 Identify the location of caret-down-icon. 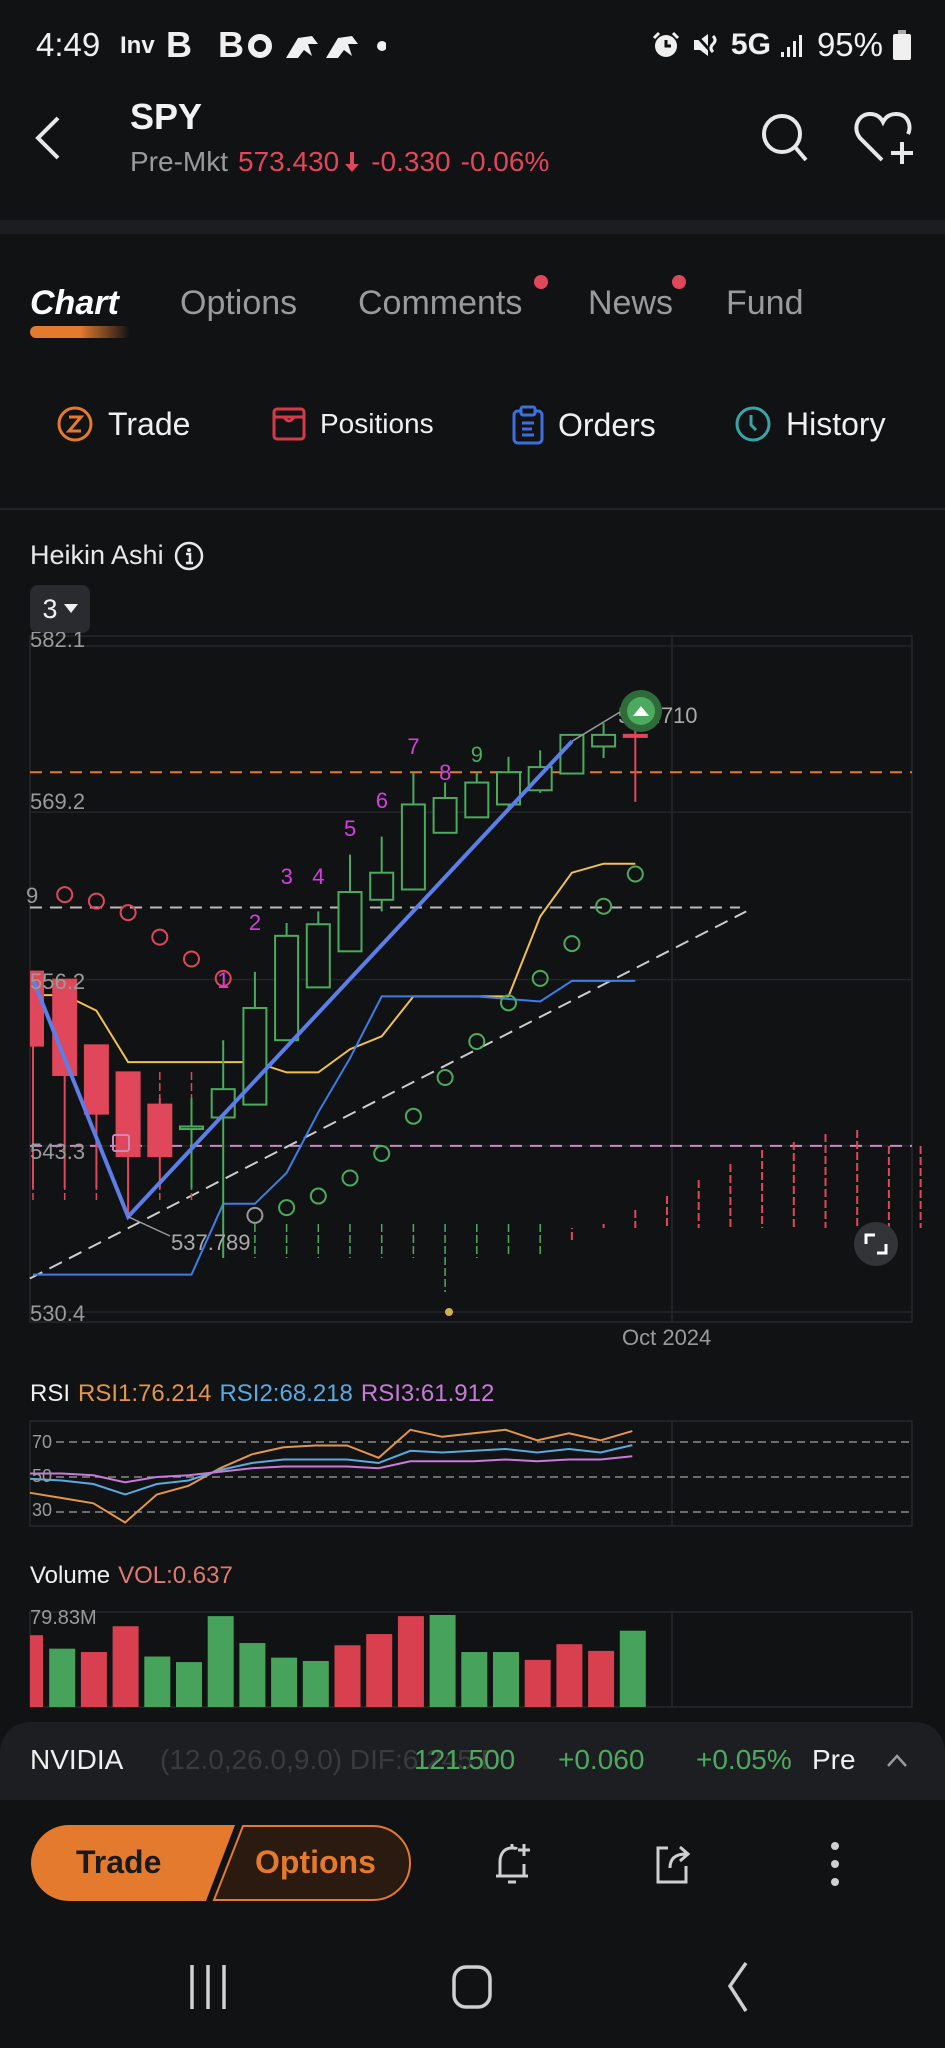
(70, 608).